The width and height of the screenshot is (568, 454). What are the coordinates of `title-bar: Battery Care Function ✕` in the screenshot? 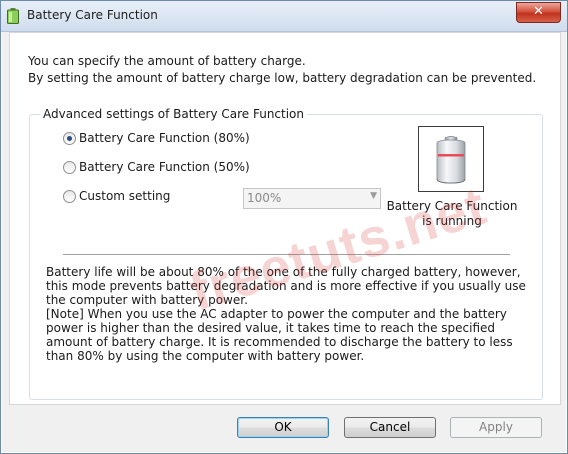 It's located at (284, 16).